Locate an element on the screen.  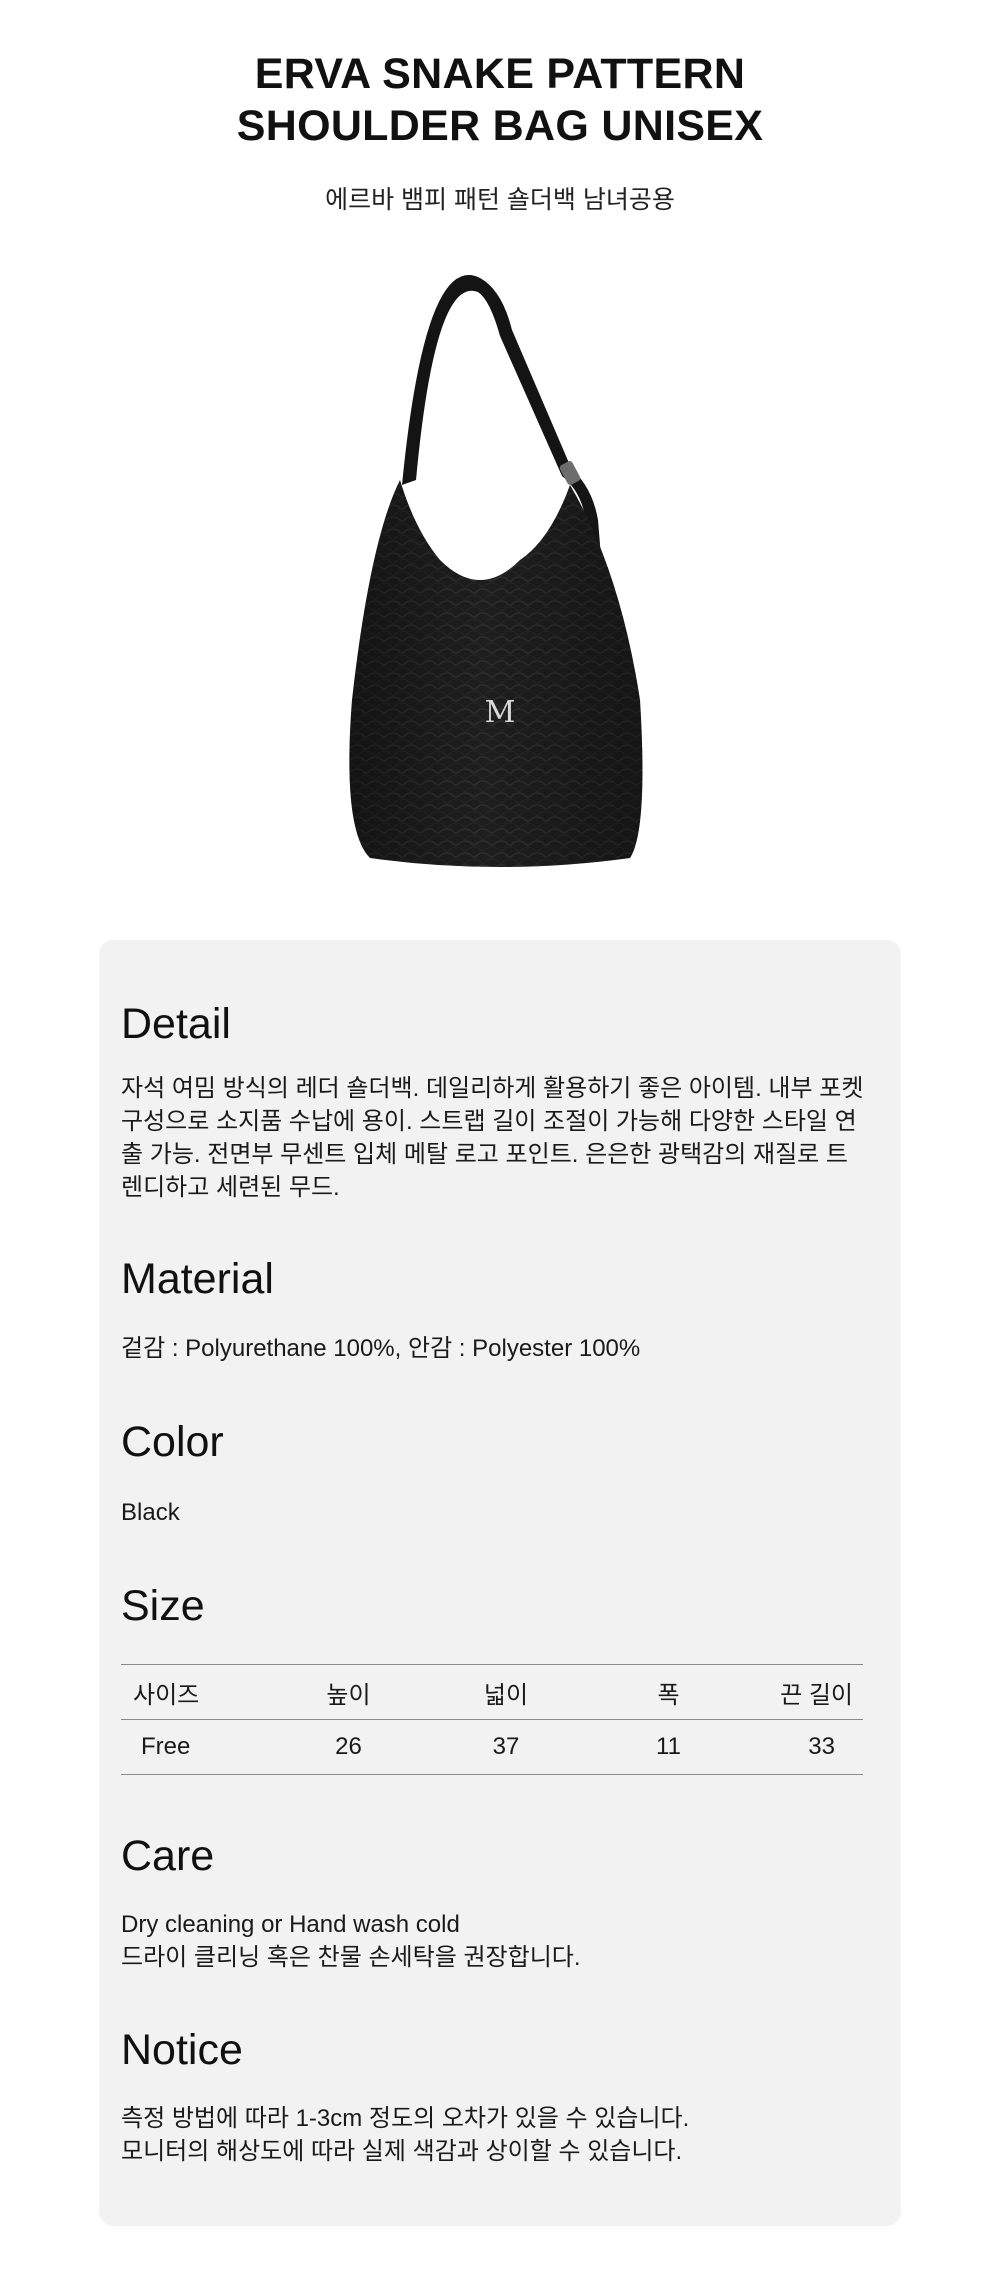
care-heading: Care is located at coordinates (168, 1856).